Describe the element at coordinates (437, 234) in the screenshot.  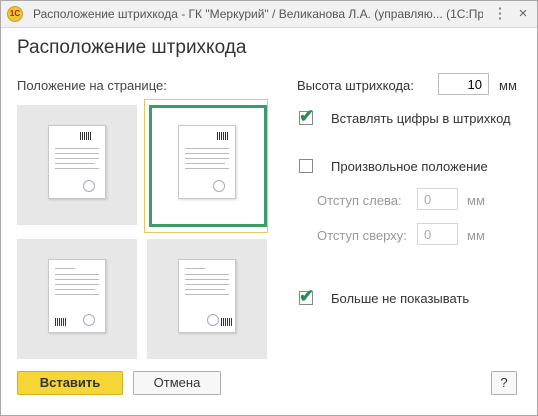
I see `top-offset-input` at that location.